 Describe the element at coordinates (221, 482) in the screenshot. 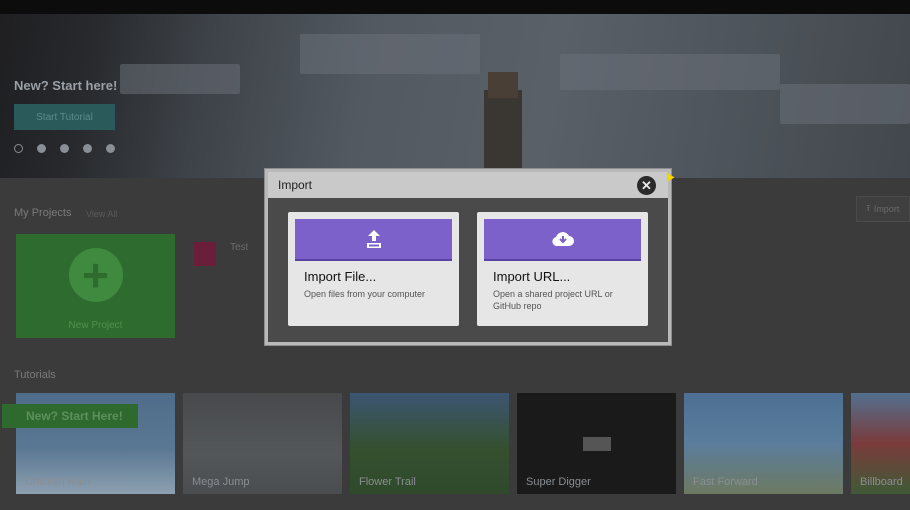

I see `tutorial-label: Mega Jump` at that location.